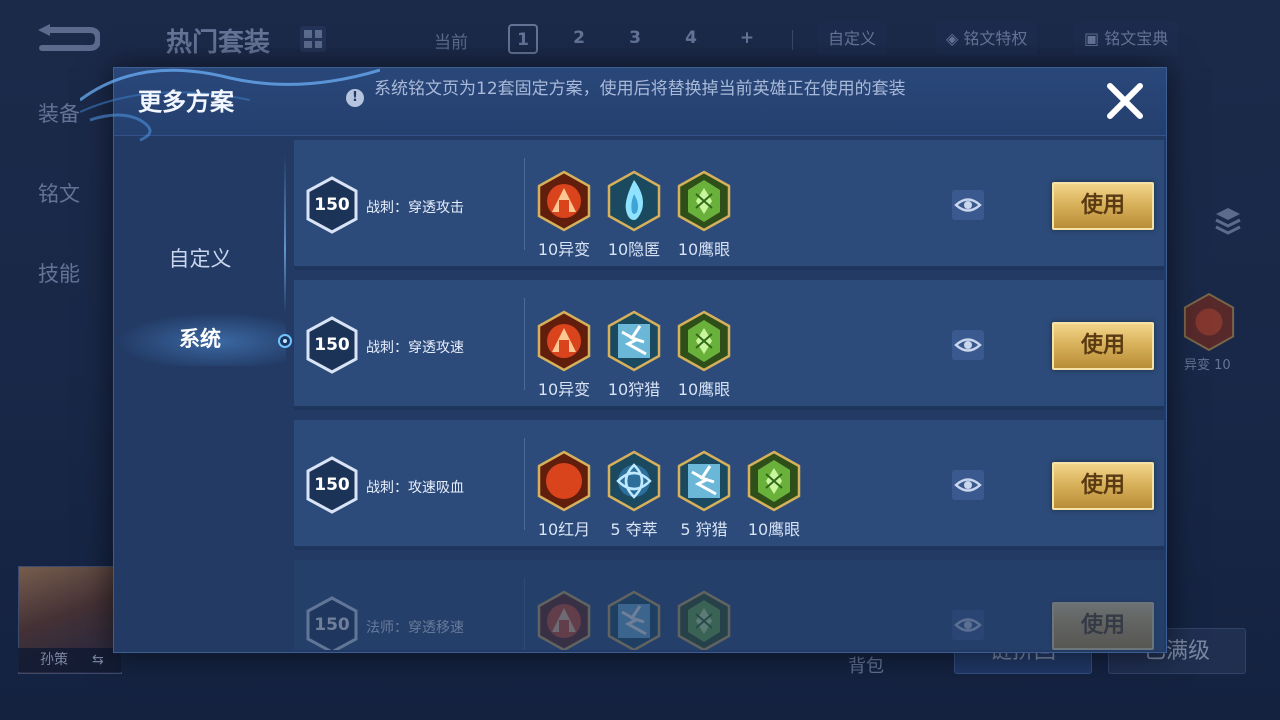  What do you see at coordinates (634, 389) in the screenshot?
I see `rune-label: 10狩猎` at bounding box center [634, 389].